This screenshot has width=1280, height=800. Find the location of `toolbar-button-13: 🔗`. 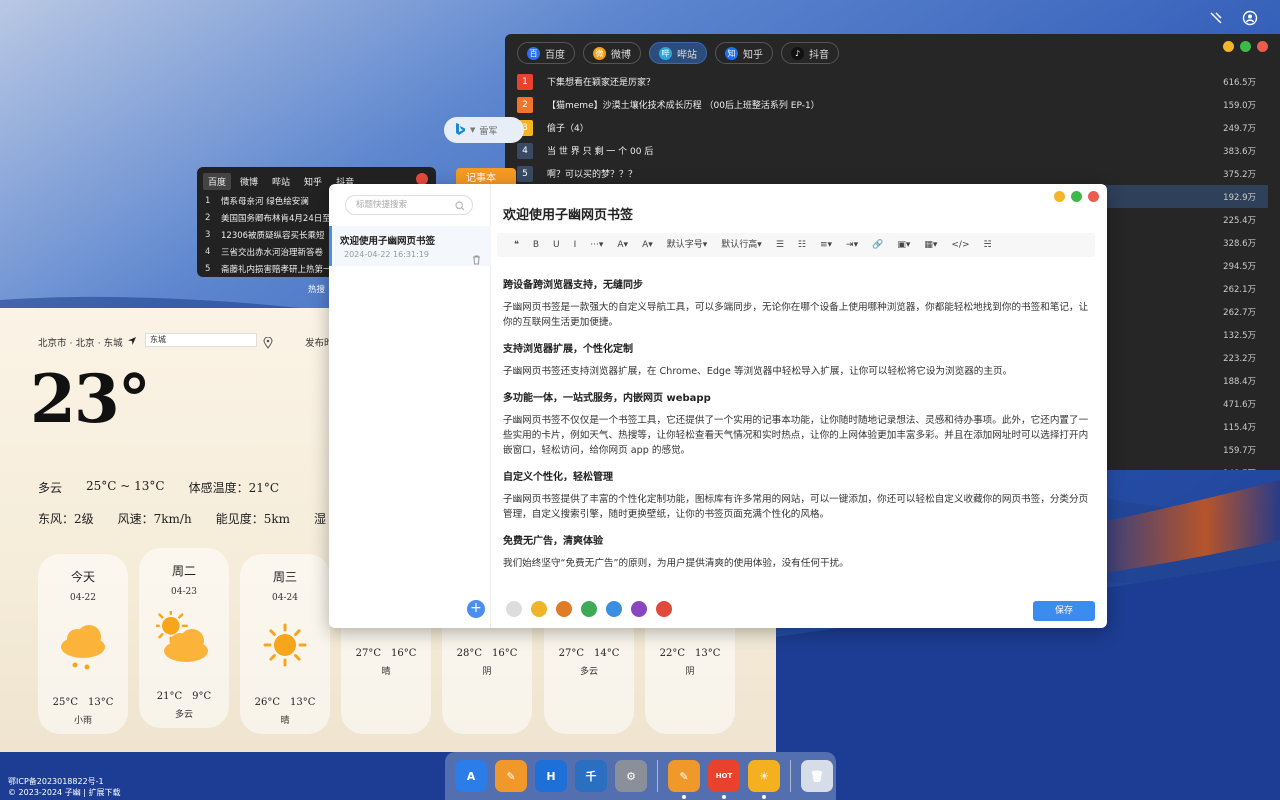

toolbar-button-13: 🔗 is located at coordinates (877, 245).